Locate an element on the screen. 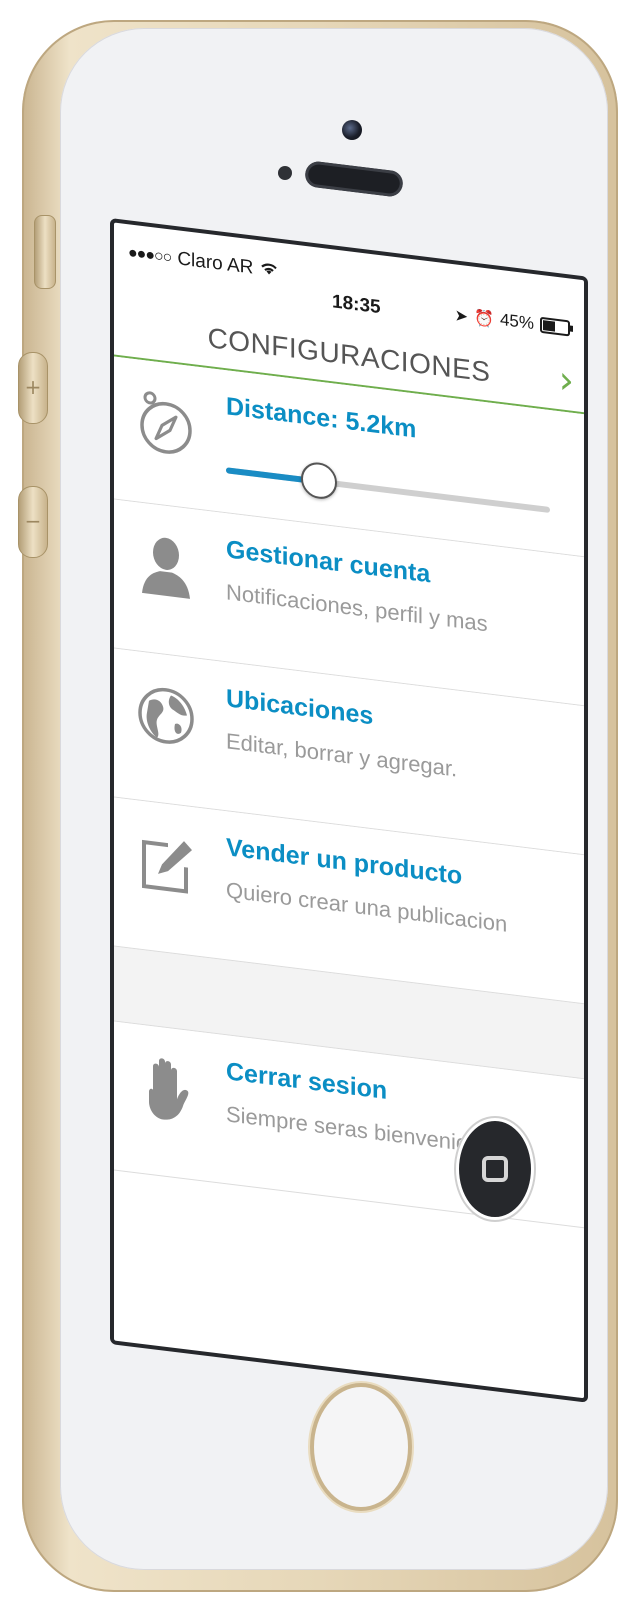 Image resolution: width=630 pixels, height=1609 pixels. signal-strength: ●●●○○ is located at coordinates (150, 255).